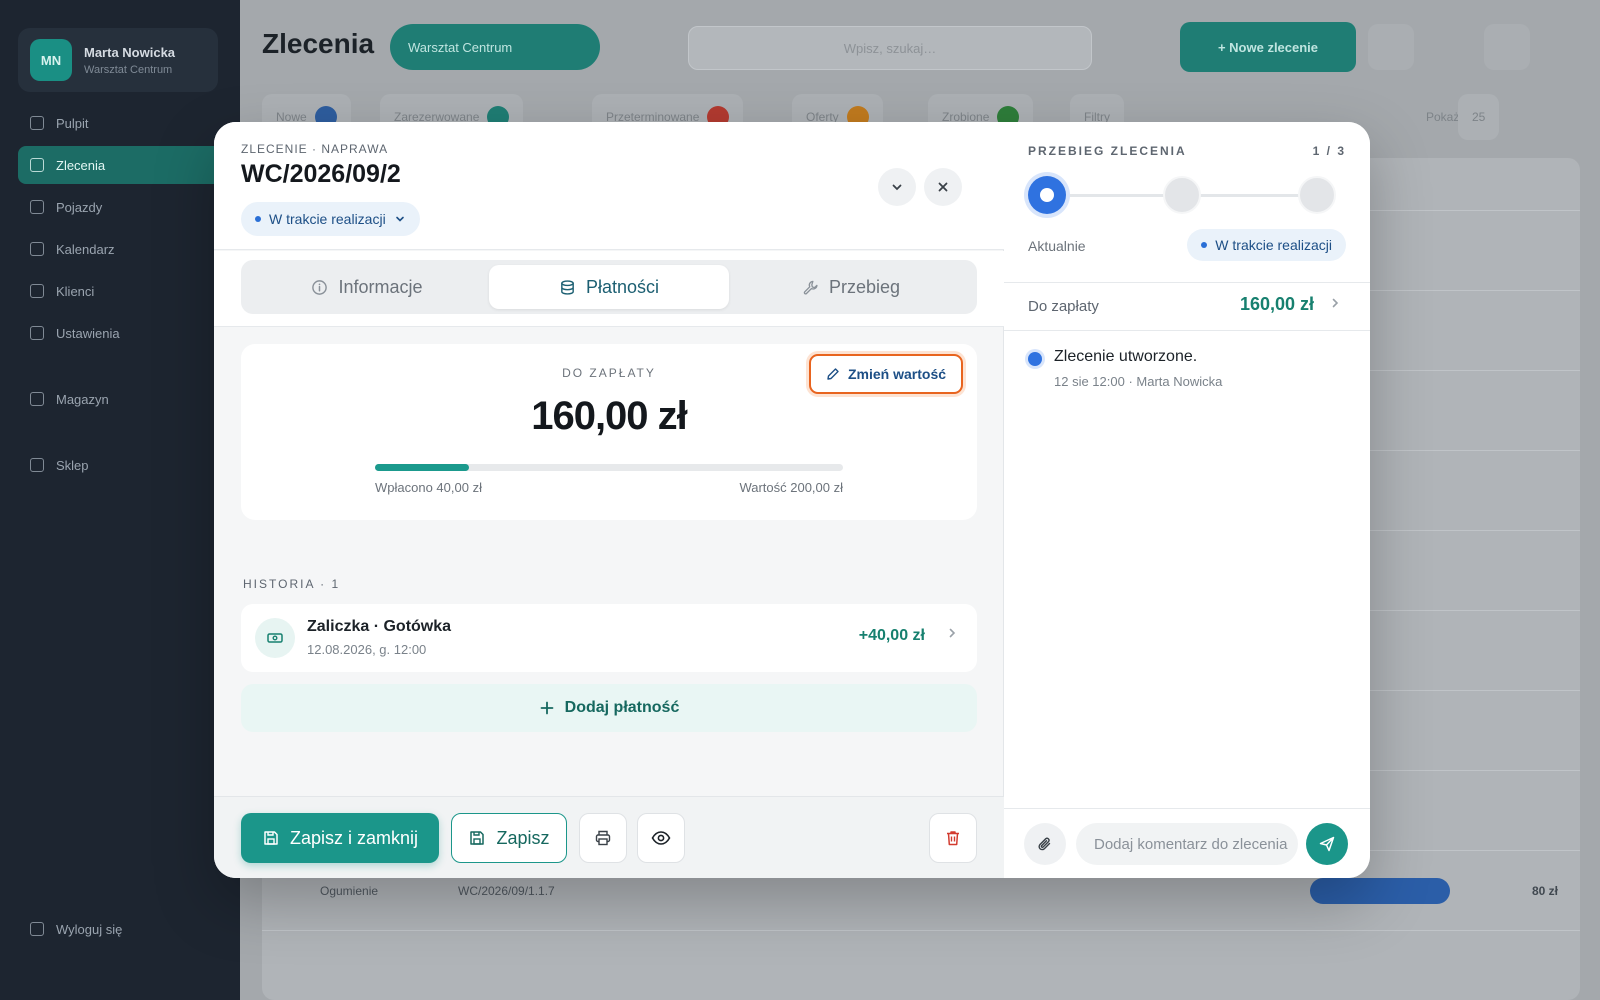 The height and width of the screenshot is (1000, 1600). I want to click on tab-payments: Płatności, so click(609, 287).